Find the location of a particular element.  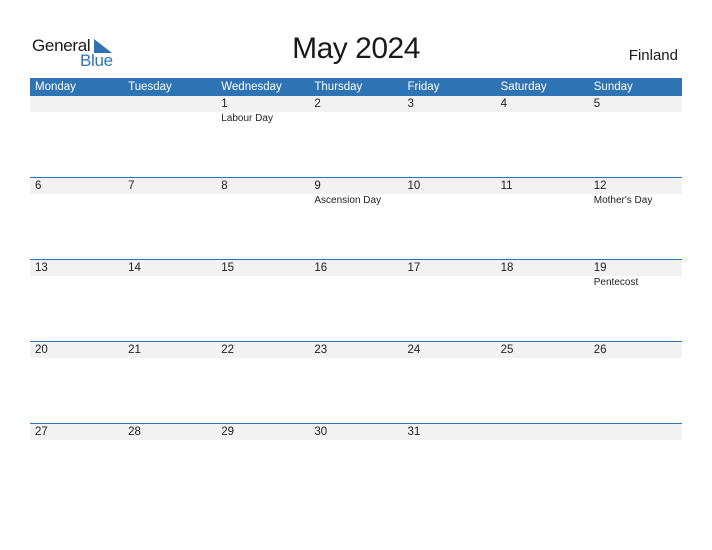

calendar-title: May 2024 is located at coordinates (356, 48).